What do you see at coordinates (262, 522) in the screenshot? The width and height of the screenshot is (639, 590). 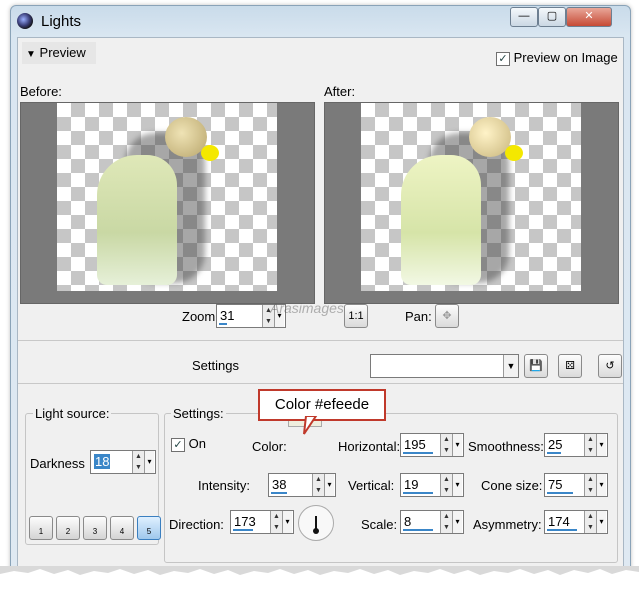 I see `direction-spinner: 173 ▲ ▼ ▾` at bounding box center [262, 522].